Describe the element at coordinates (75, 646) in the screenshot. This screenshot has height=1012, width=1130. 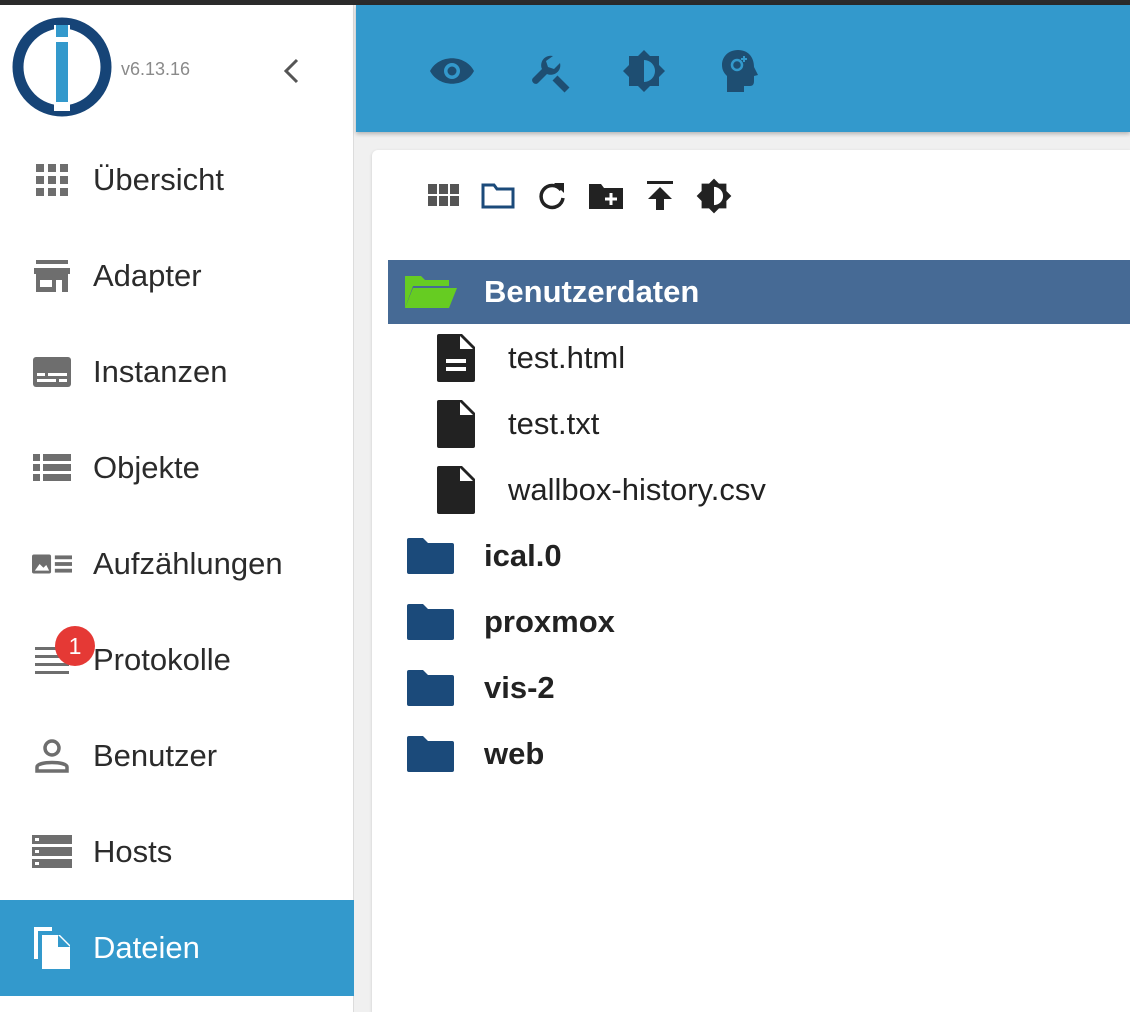
I see `notification-badge: 1` at that location.